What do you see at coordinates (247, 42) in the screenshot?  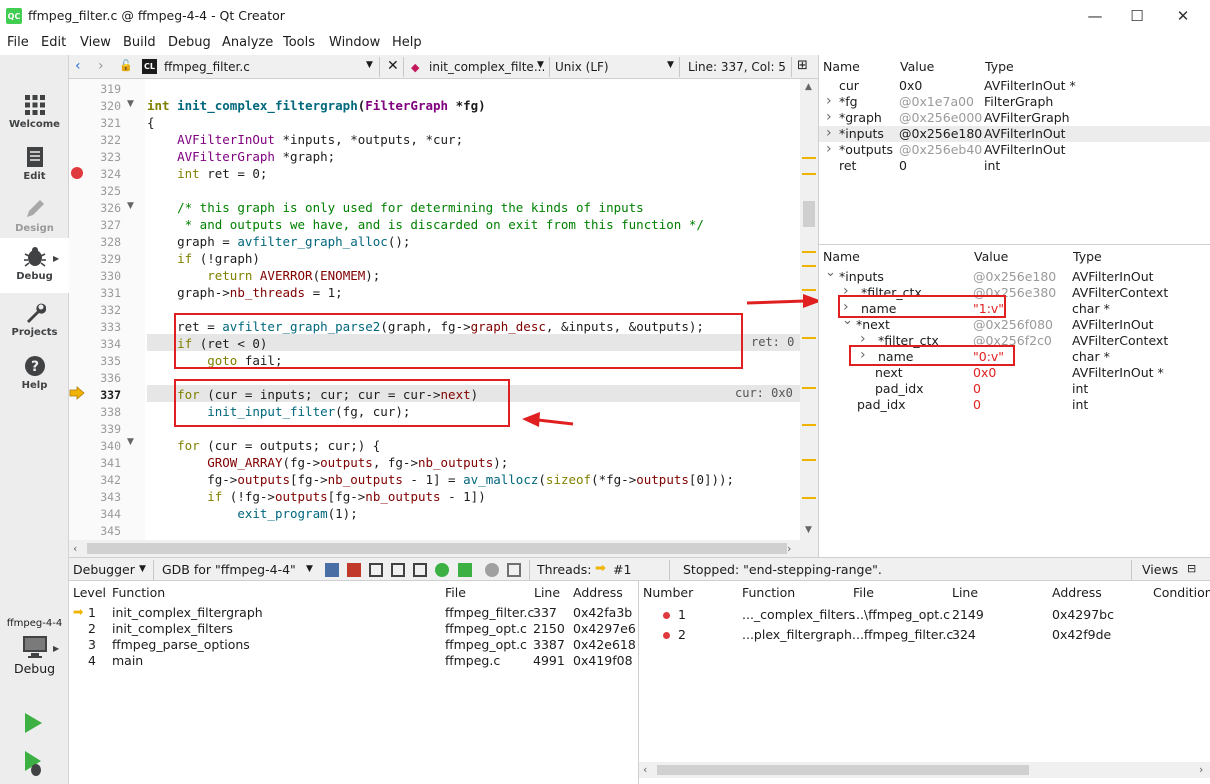 I see `menu-analyze: Analyze` at bounding box center [247, 42].